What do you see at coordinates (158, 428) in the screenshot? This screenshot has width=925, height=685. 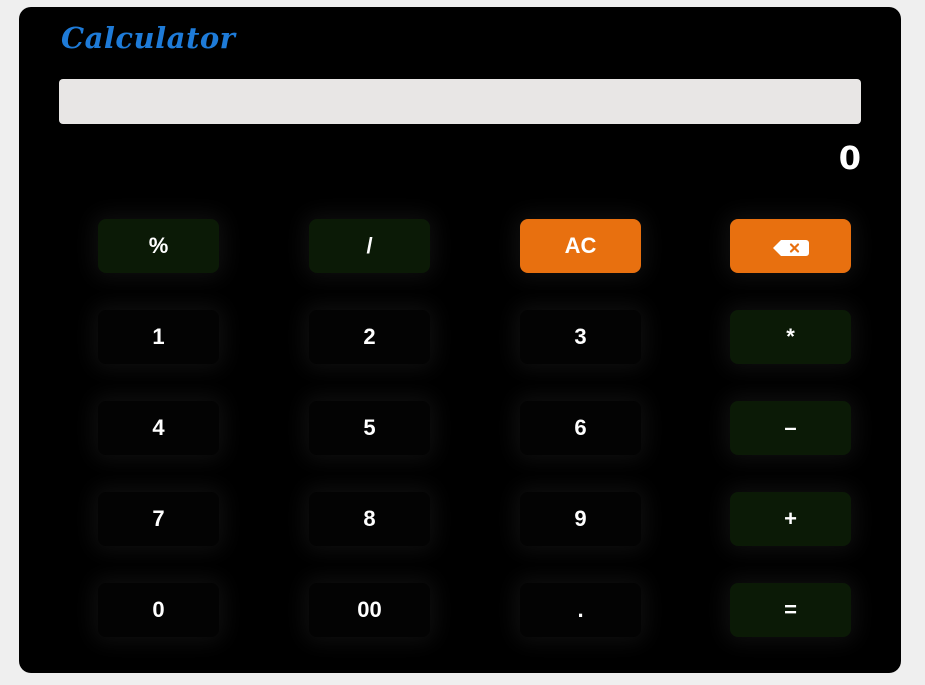 I see `digit-4-button: 4` at bounding box center [158, 428].